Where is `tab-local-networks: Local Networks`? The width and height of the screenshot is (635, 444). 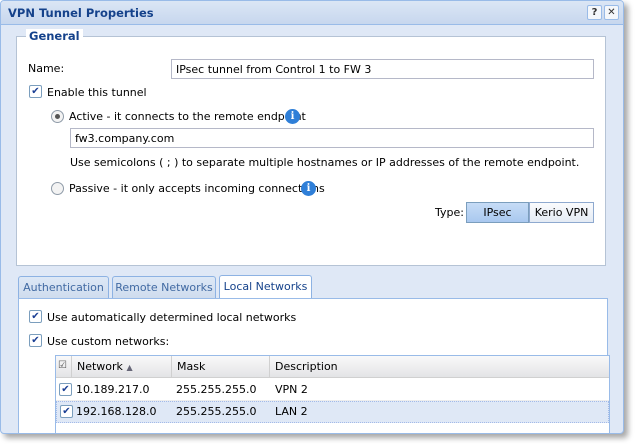 tab-local-networks: Local Networks is located at coordinates (265, 287).